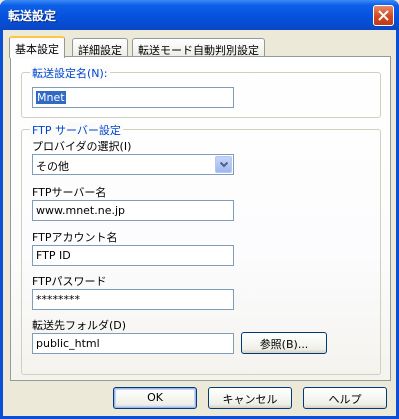 The height and width of the screenshot is (419, 399). Describe the element at coordinates (100, 48) in the screenshot. I see `tab-detail-settings: 詳細設定` at that location.